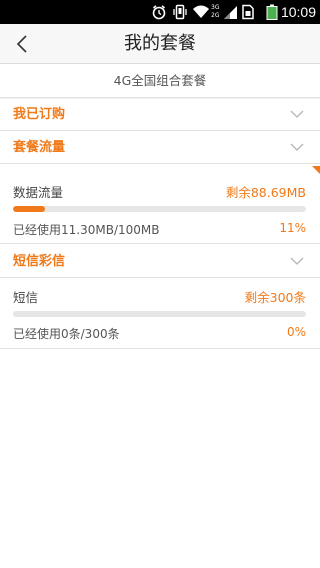 The image size is (320, 568). I want to click on vibrate-icon, so click(180, 12).